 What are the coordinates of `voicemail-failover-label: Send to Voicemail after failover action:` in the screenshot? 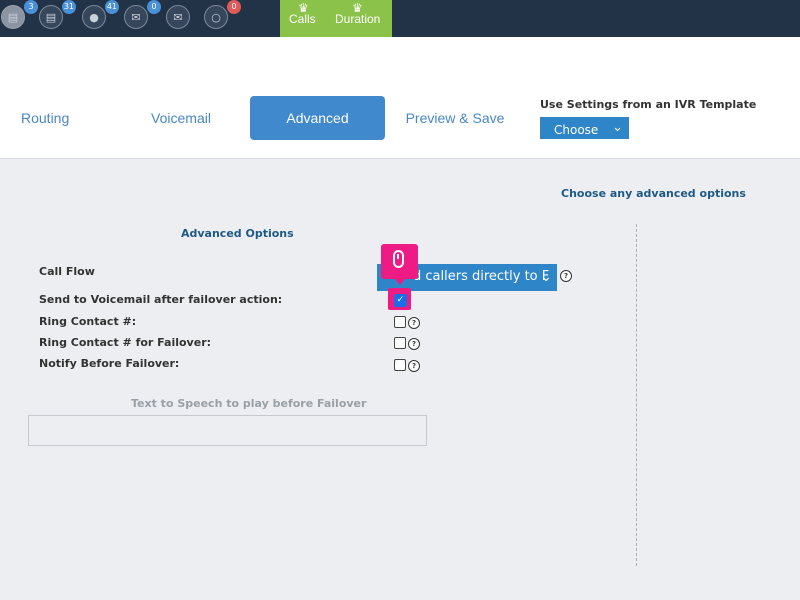 It's located at (161, 299).